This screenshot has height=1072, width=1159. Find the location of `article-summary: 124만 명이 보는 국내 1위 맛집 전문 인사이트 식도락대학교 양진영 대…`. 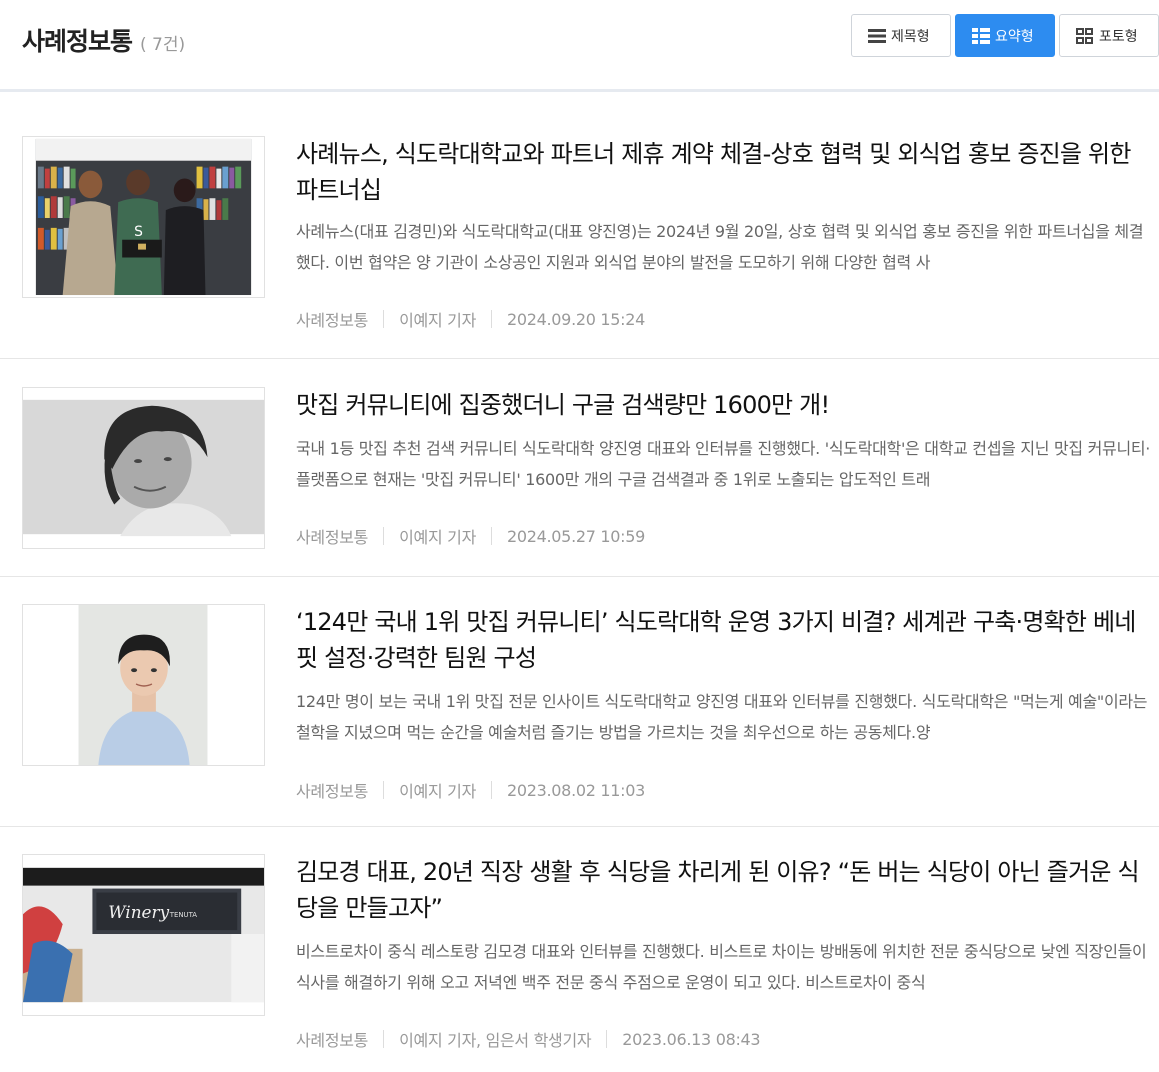

article-summary: 124만 명이 보는 국내 1위 맛집 전문 인사이트 식도락대학교 양진영 대… is located at coordinates (725, 717).